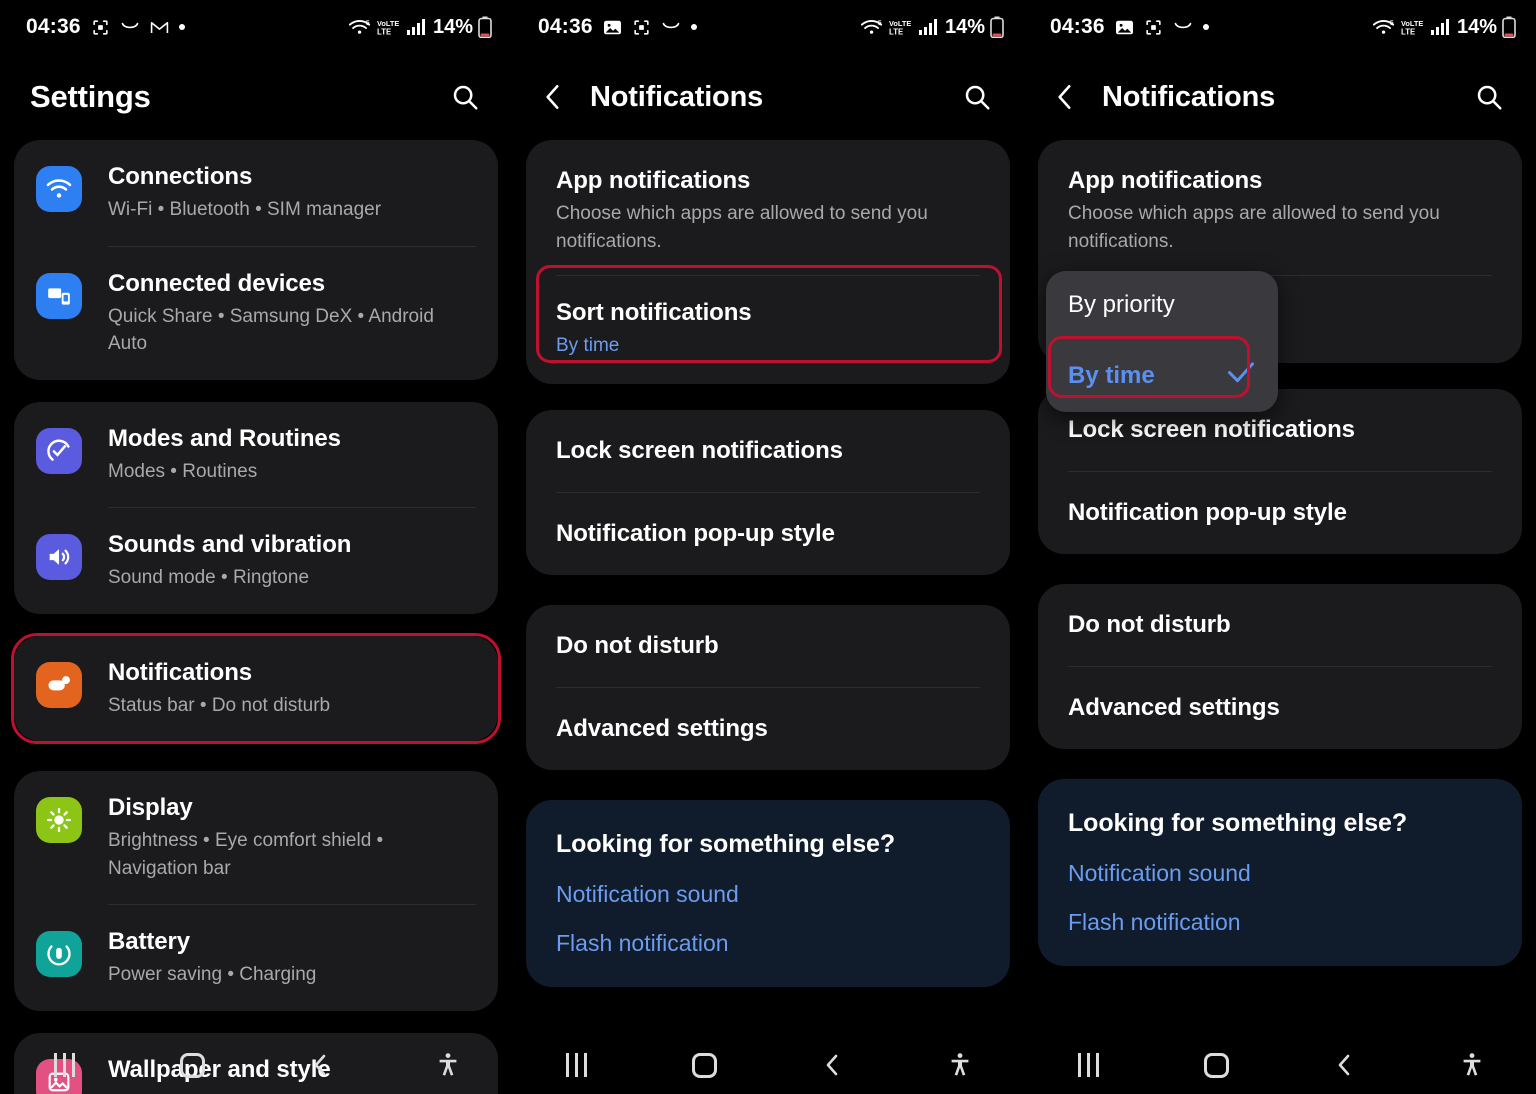 This screenshot has height=1094, width=1536. I want to click on notifications-icon, so click(59, 684).